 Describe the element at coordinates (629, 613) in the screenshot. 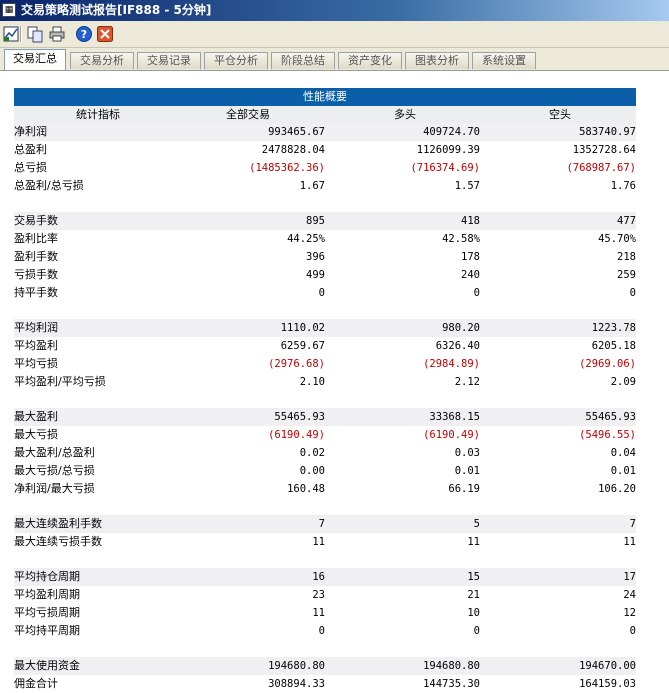

I see `value-short: 12` at that location.